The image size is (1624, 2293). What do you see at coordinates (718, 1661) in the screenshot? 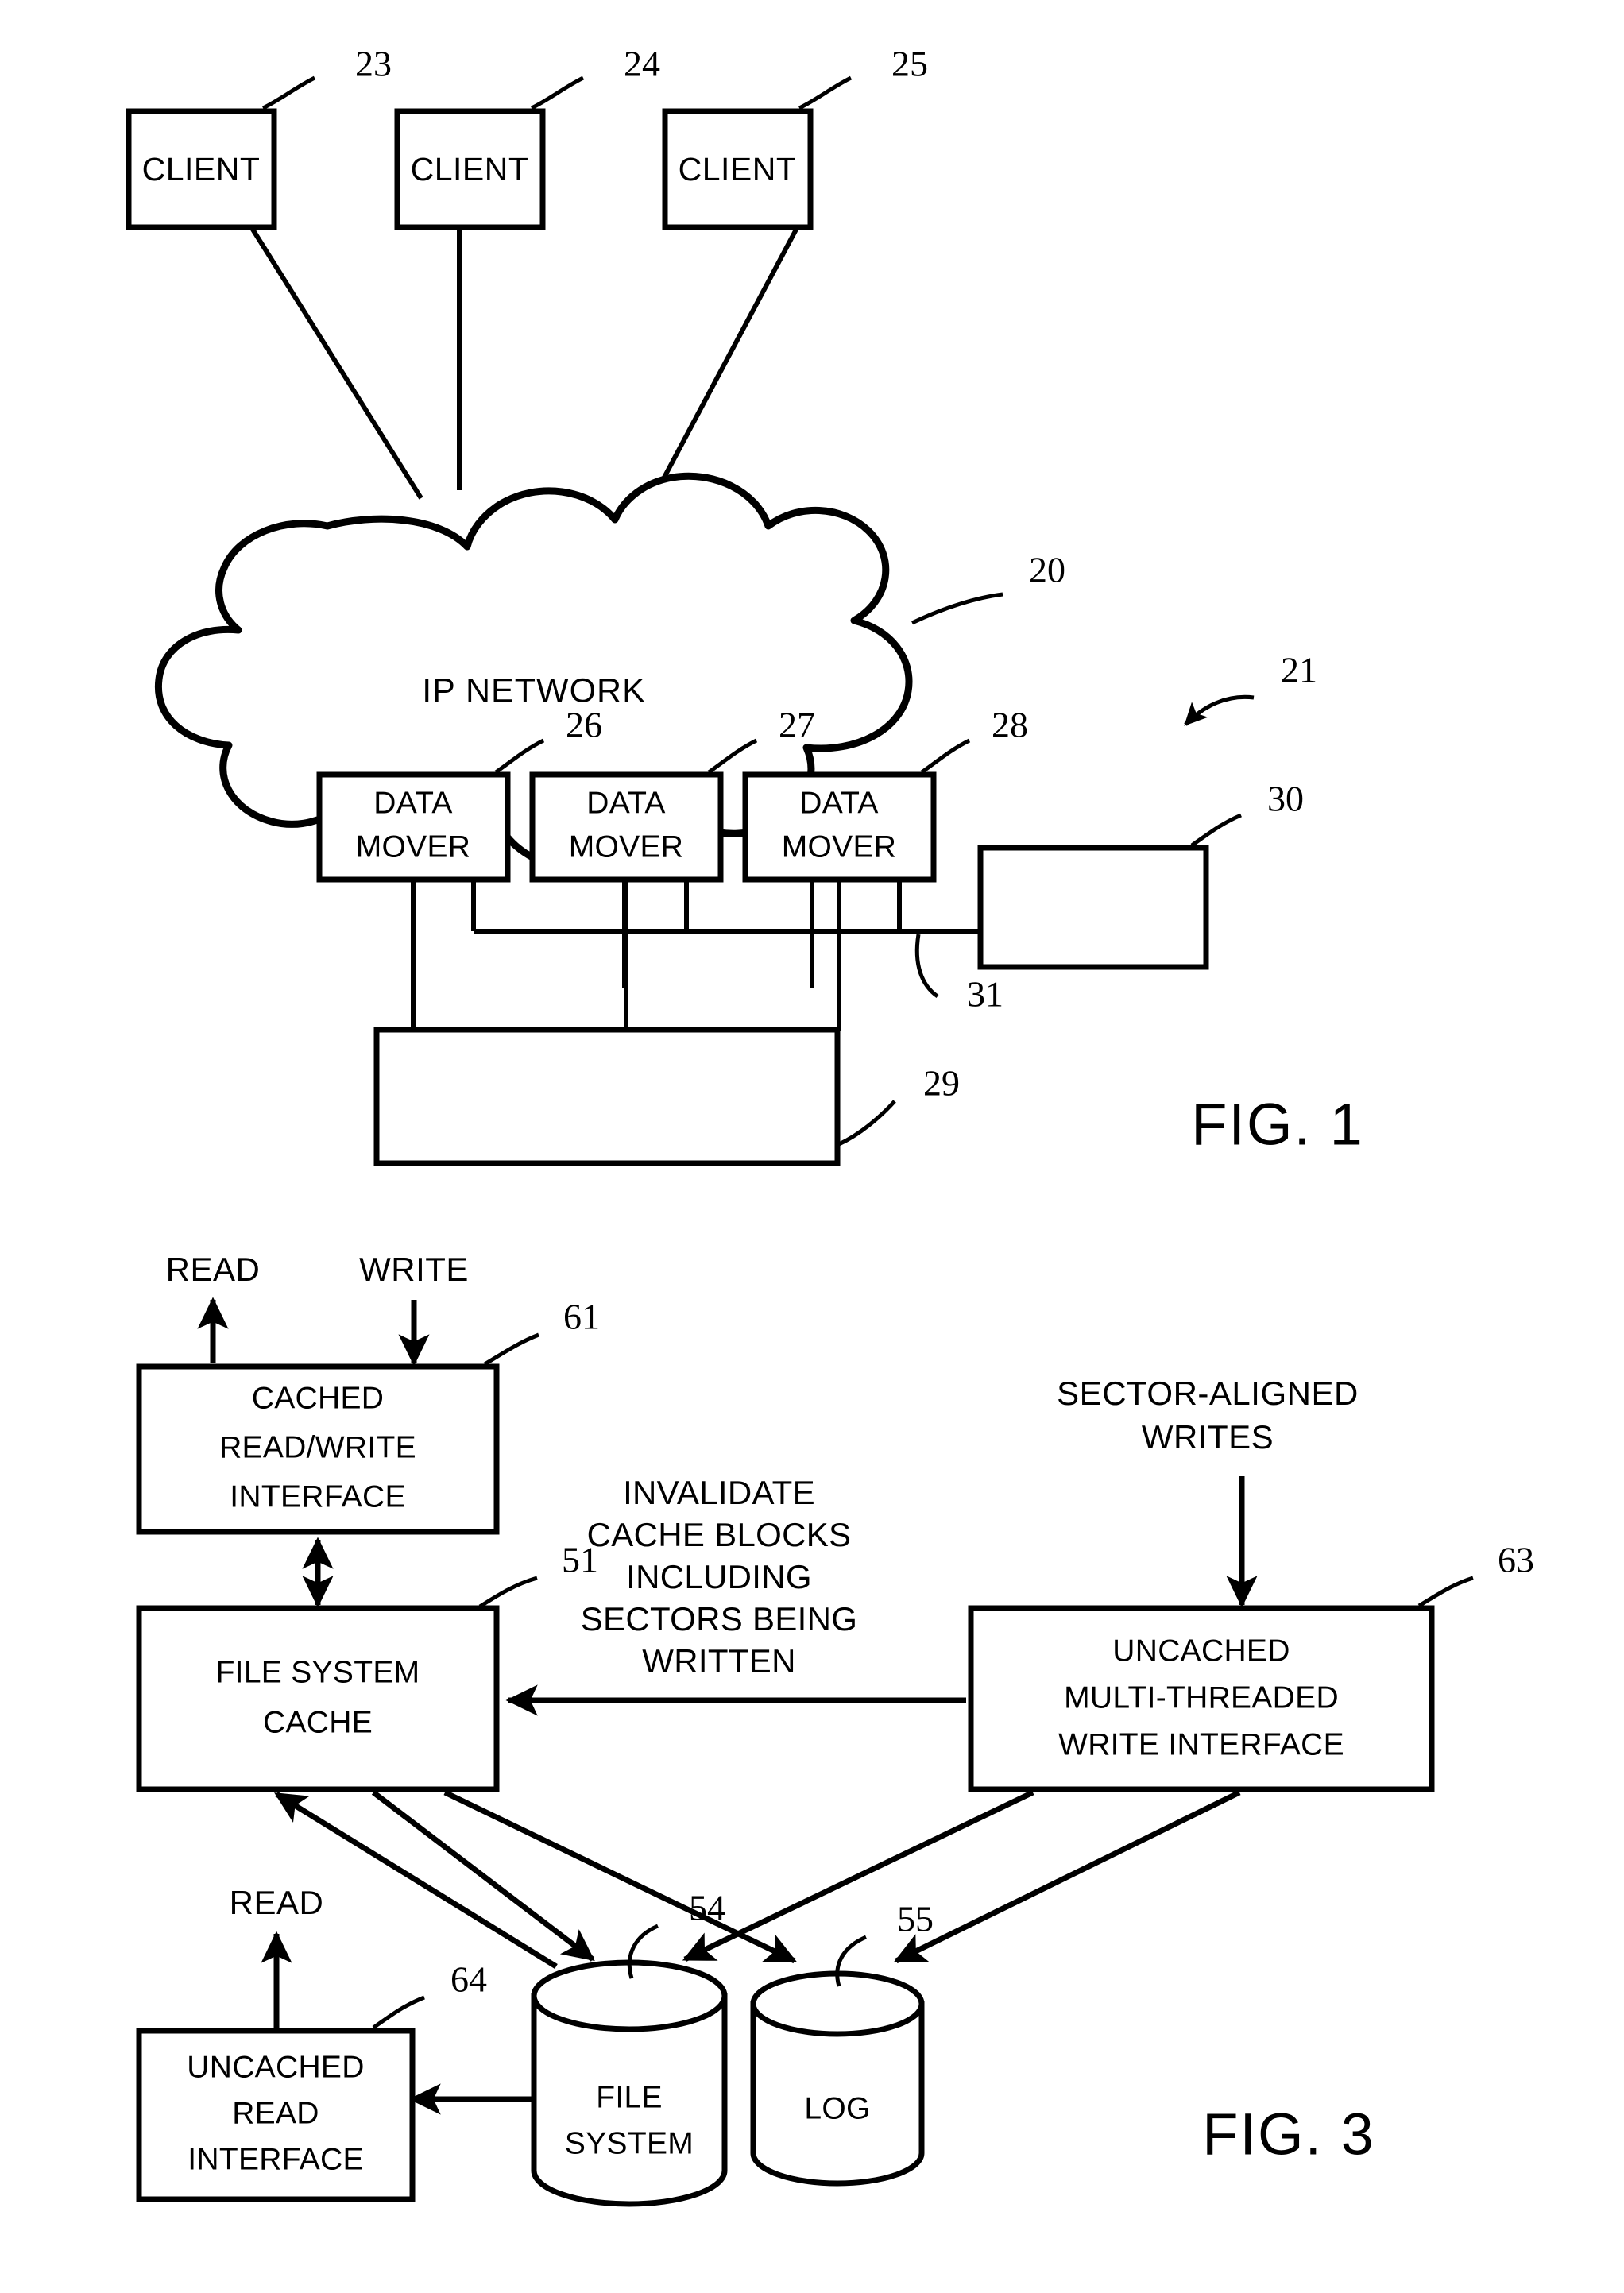
I see `invalidate-annotation-line5: WRITTEN` at bounding box center [718, 1661].